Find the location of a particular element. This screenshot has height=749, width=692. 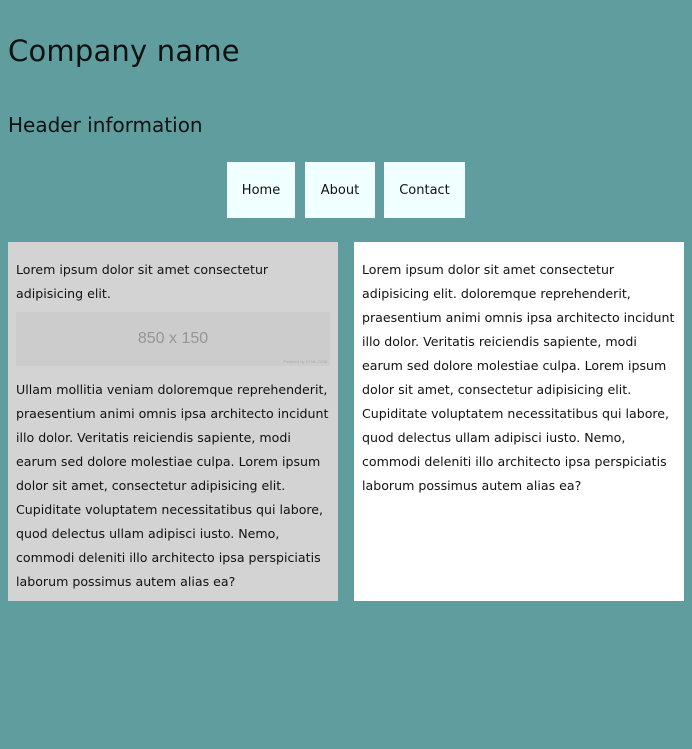

placeholder-image-label: 850 x 150 is located at coordinates (173, 338).